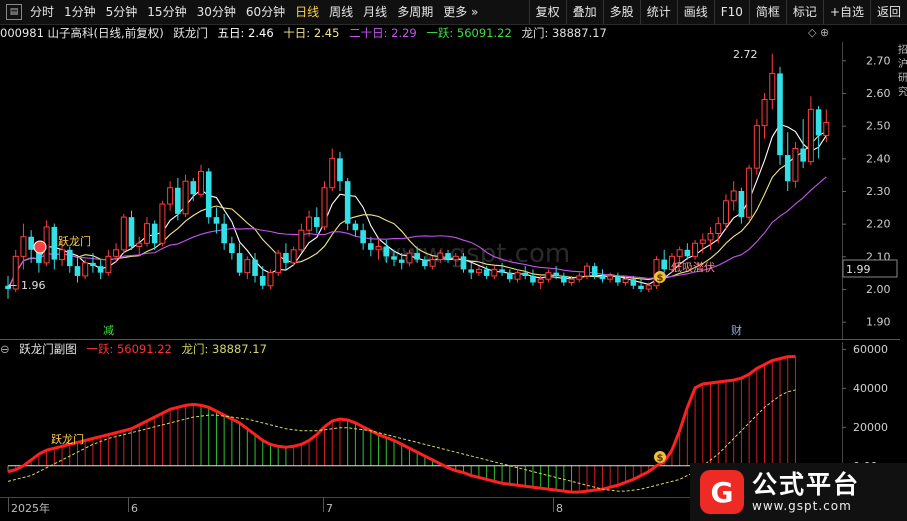  What do you see at coordinates (134, 508) in the screenshot?
I see `time-label: 6` at bounding box center [134, 508].